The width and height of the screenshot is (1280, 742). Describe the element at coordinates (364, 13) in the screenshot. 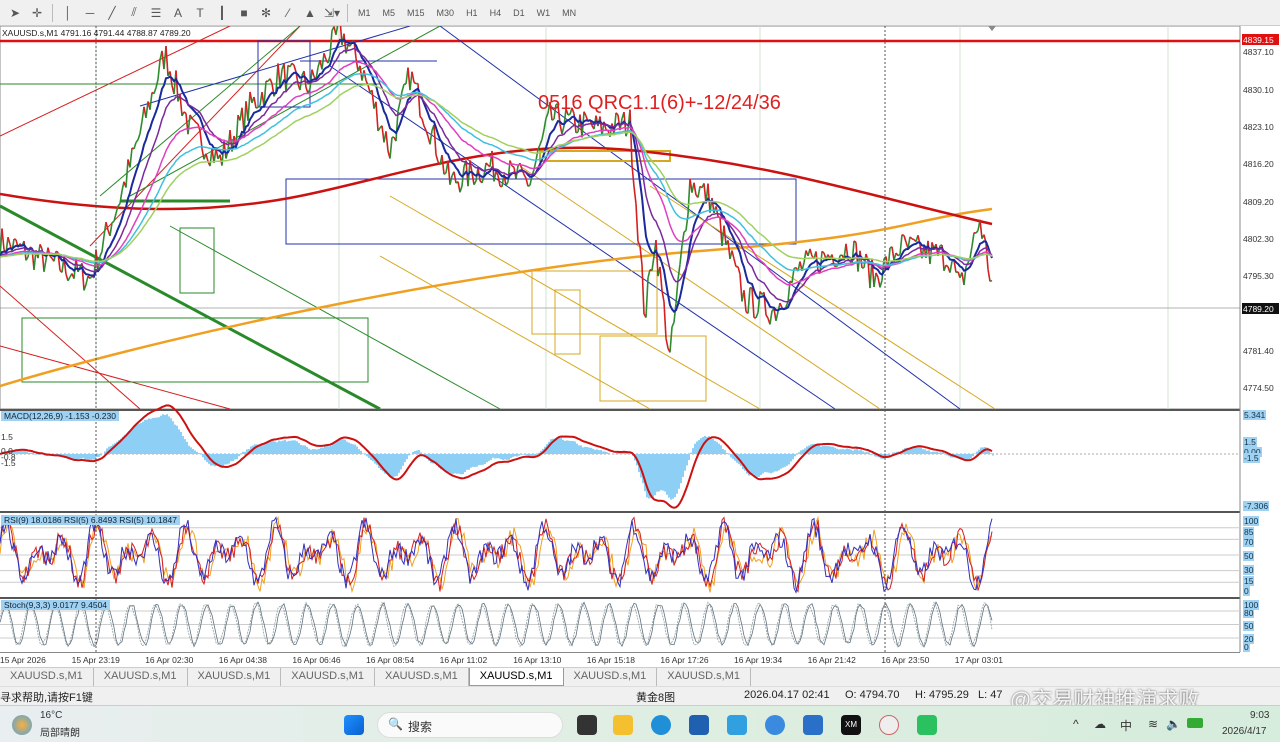

I see `timeframe-m1: M1` at that location.